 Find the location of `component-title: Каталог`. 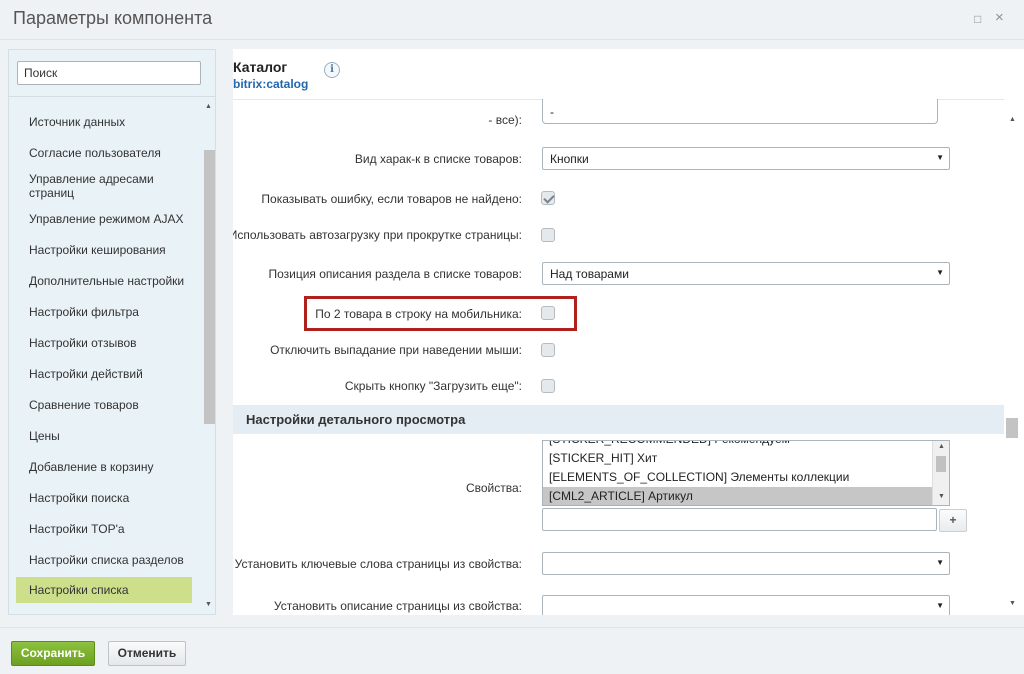

component-title: Каталог is located at coordinates (260, 67).